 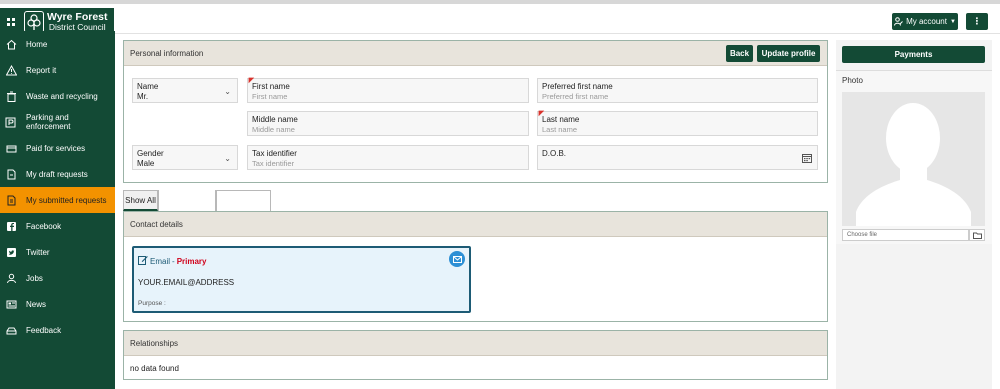 I want to click on edit-icon, so click(x=143, y=261).